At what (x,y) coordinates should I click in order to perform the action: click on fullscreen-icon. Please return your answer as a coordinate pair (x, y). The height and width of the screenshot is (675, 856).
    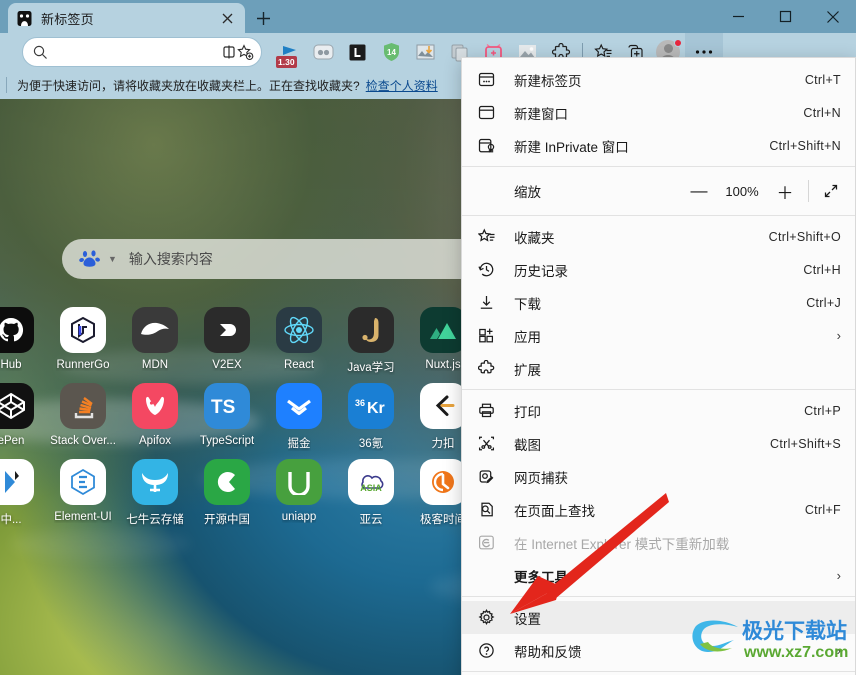
    Looking at the image, I should click on (831, 191).